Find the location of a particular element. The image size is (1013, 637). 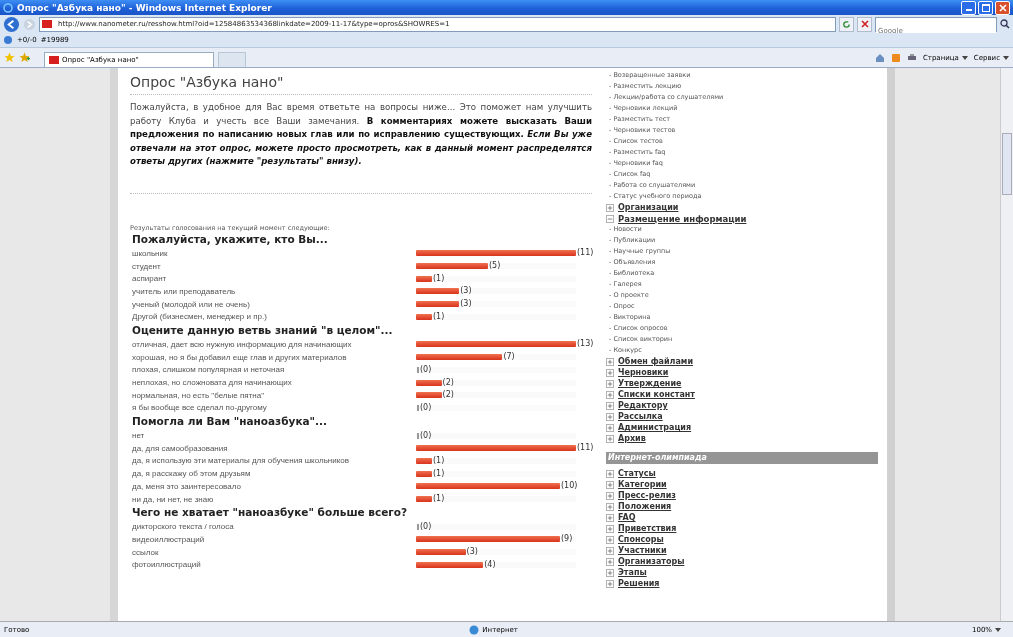

minimize-button is located at coordinates (968, 7).